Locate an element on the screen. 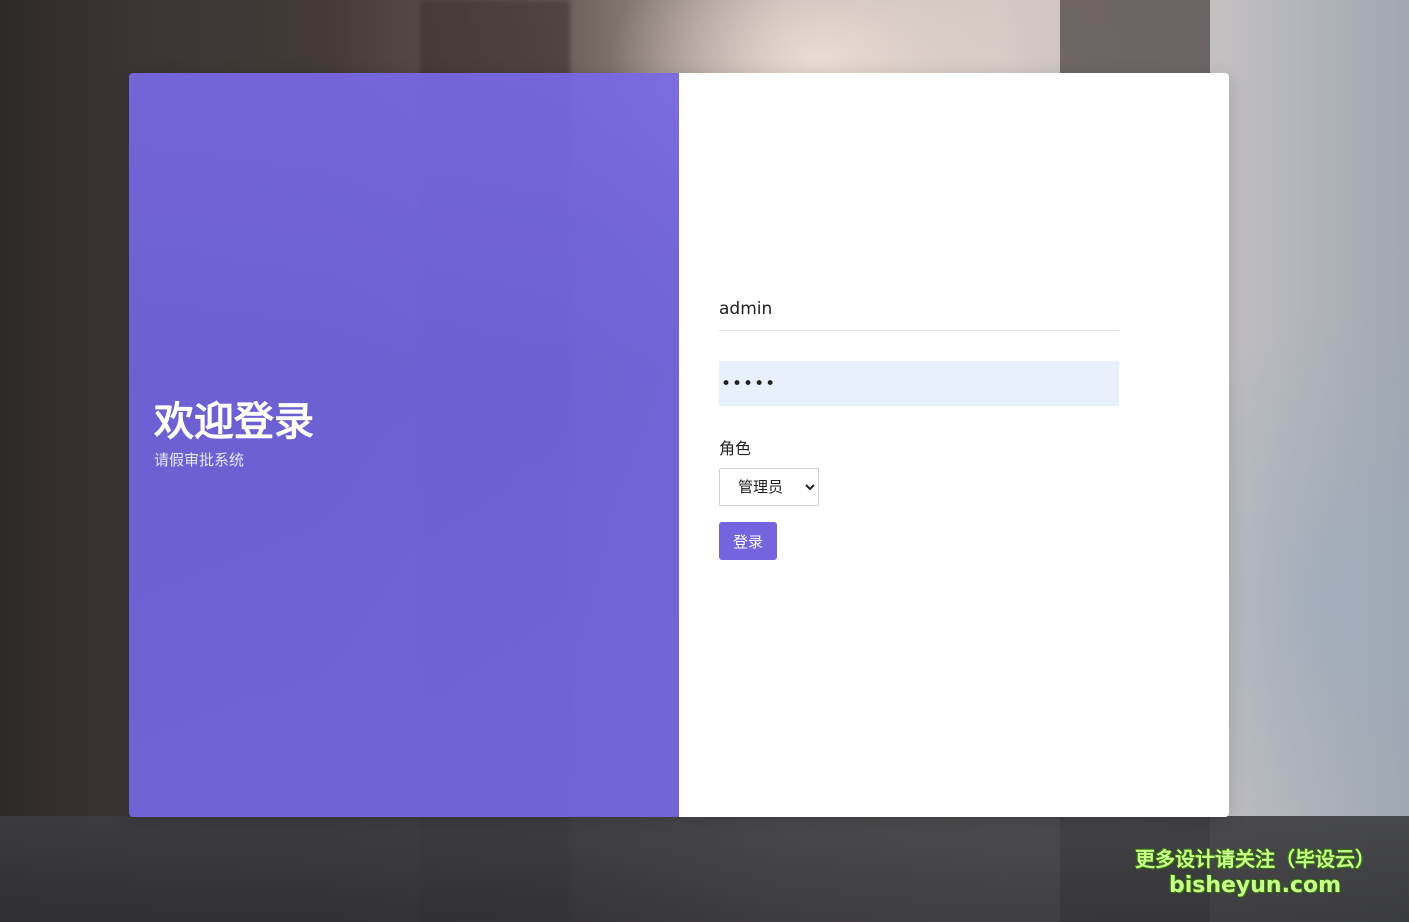 Image resolution: width=1409 pixels, height=922 pixels. watermark-url: bisheyun.com is located at coordinates (1255, 885).